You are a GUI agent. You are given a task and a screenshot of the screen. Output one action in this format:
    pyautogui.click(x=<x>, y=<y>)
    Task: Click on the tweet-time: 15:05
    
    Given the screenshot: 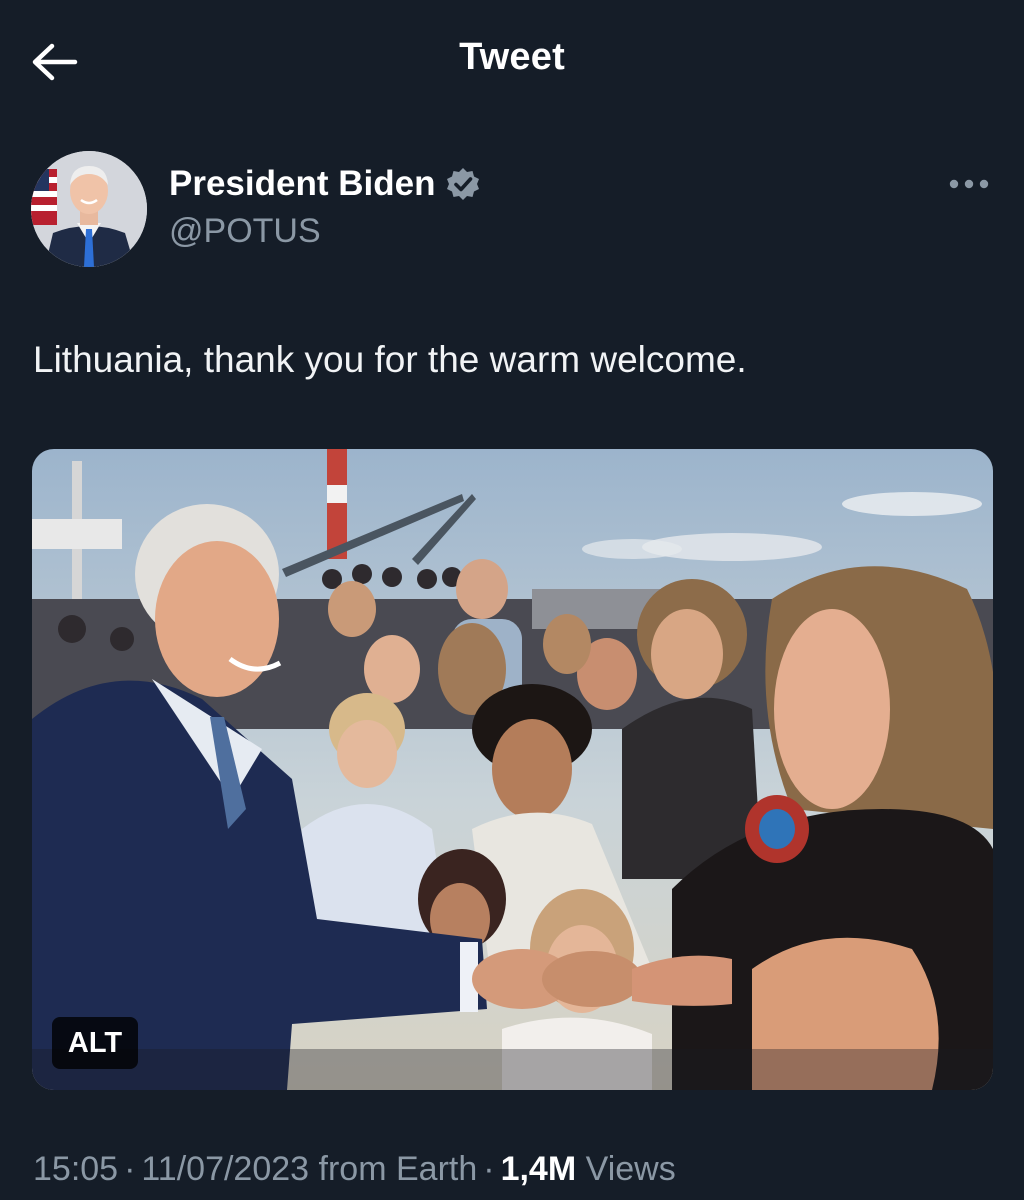 What is the action you would take?
    pyautogui.click(x=76, y=1169)
    